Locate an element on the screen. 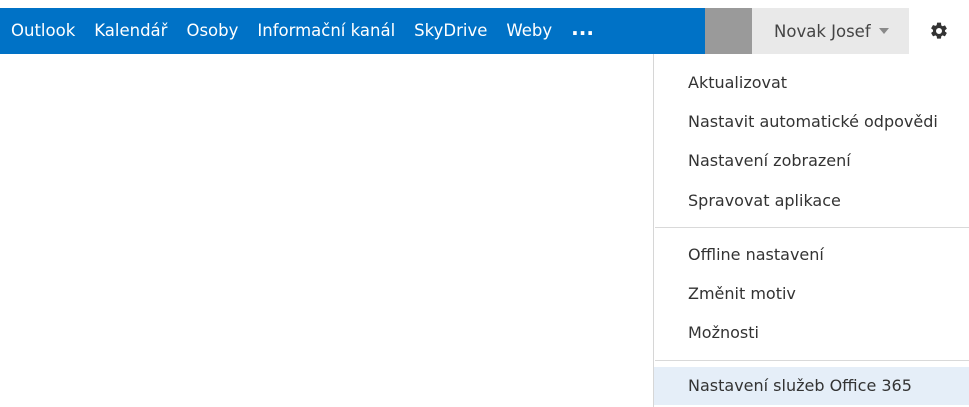 The width and height of the screenshot is (969, 407). menu-item-automatic-replies: Nastavit automatické odpovědi is located at coordinates (811, 122).